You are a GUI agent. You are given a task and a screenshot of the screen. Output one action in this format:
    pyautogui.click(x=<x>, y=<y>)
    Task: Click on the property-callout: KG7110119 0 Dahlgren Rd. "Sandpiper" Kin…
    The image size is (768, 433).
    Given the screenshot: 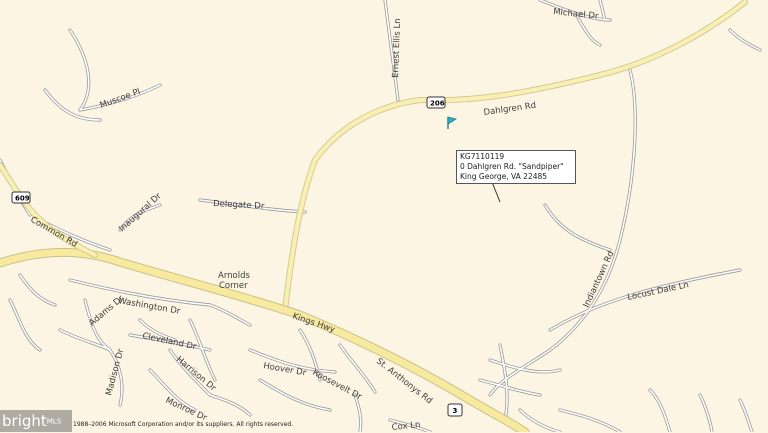 What is the action you would take?
    pyautogui.click(x=516, y=167)
    